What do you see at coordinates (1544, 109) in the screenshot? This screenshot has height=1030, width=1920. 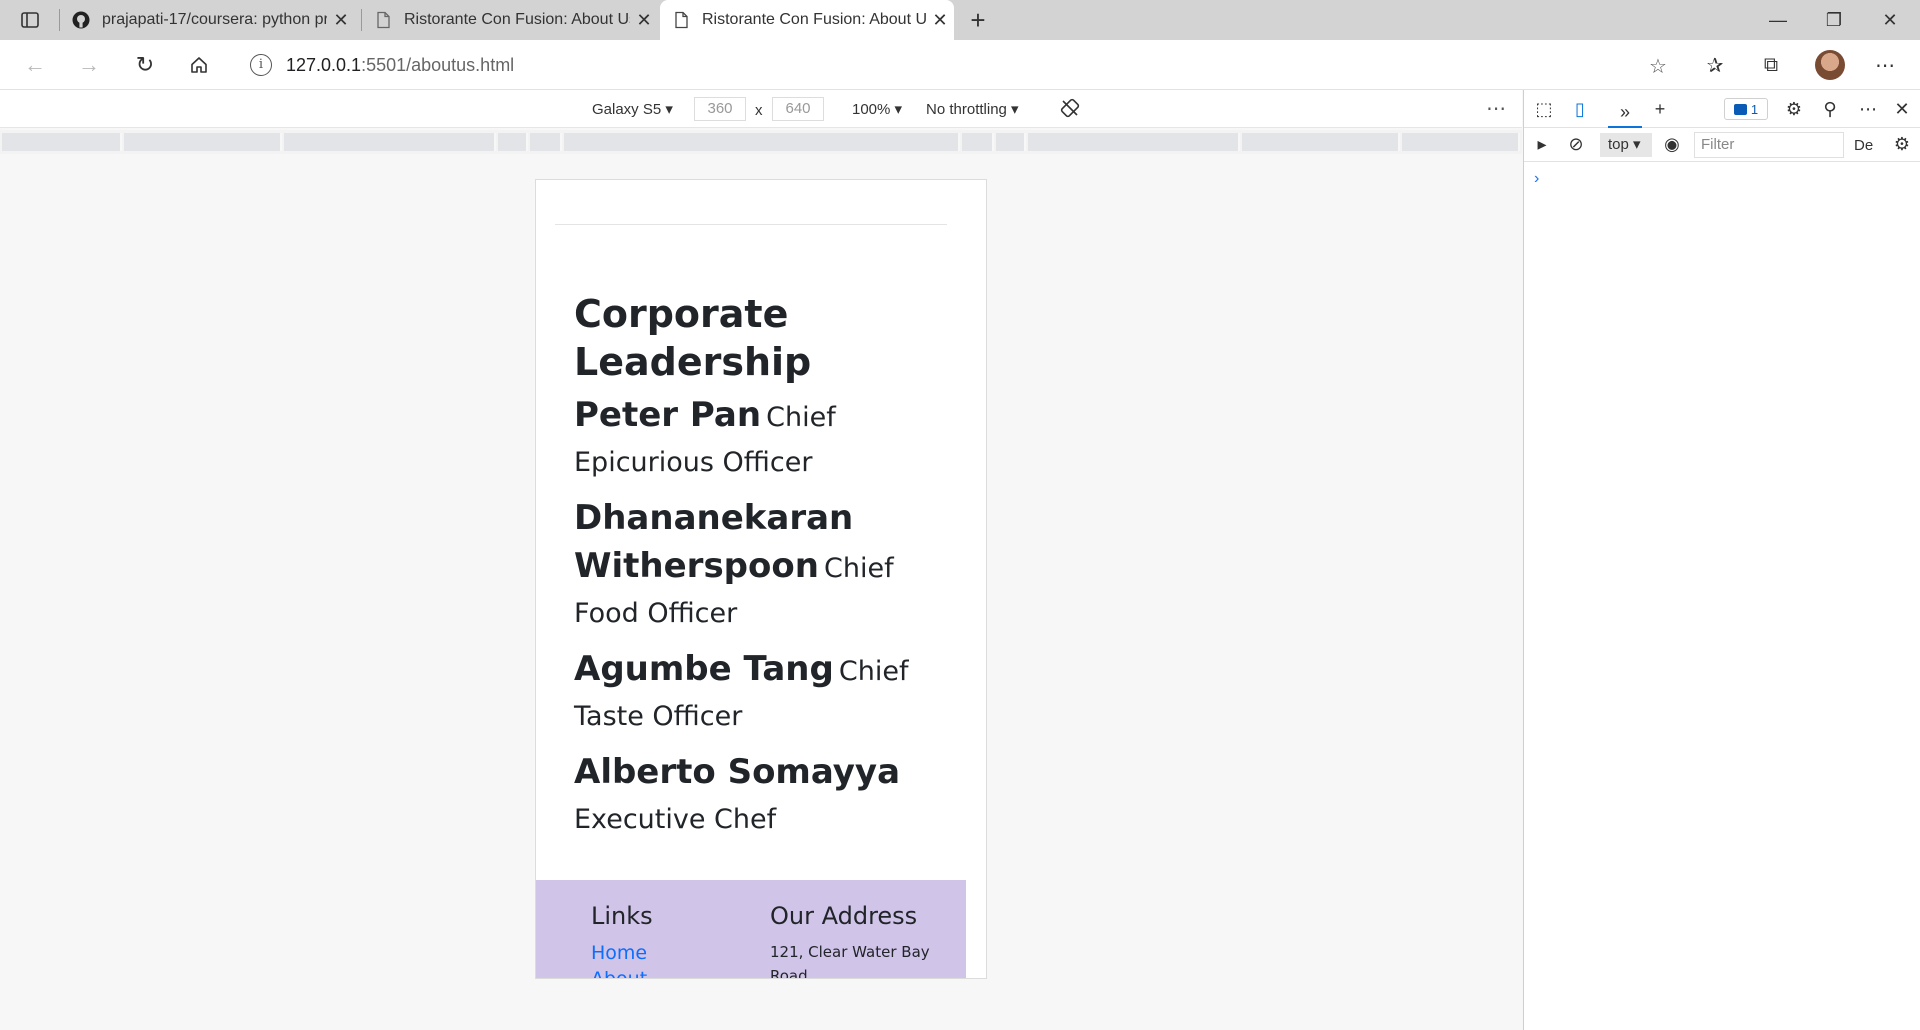 I see `inspect-element-icon: ⬚` at bounding box center [1544, 109].